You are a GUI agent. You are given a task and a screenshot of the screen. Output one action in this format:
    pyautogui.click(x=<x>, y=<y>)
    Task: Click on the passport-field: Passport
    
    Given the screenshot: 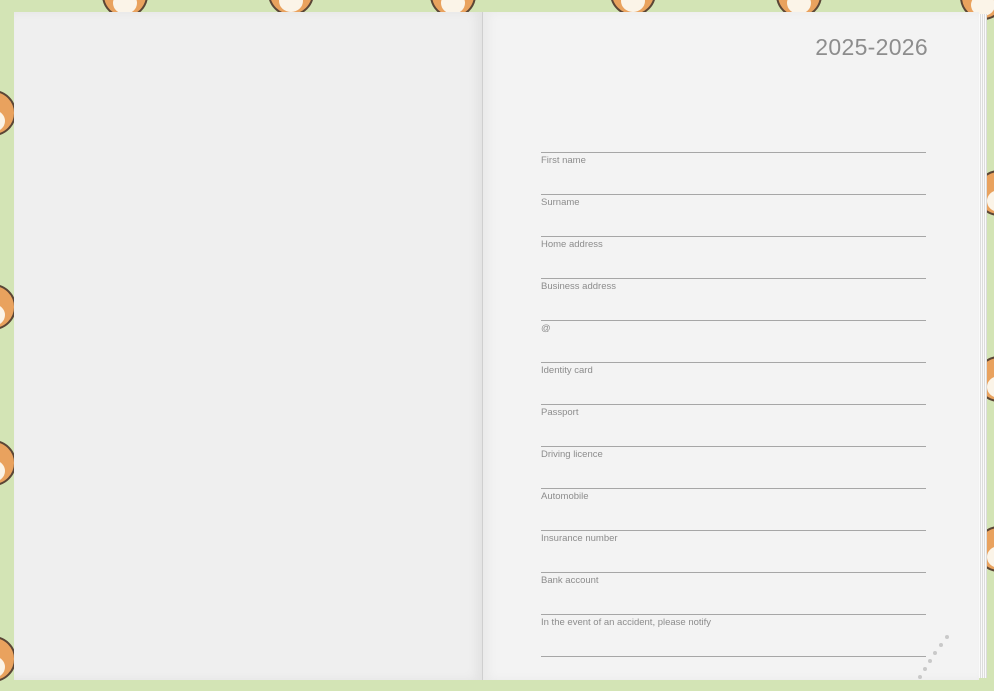 What is the action you would take?
    pyautogui.click(x=733, y=425)
    